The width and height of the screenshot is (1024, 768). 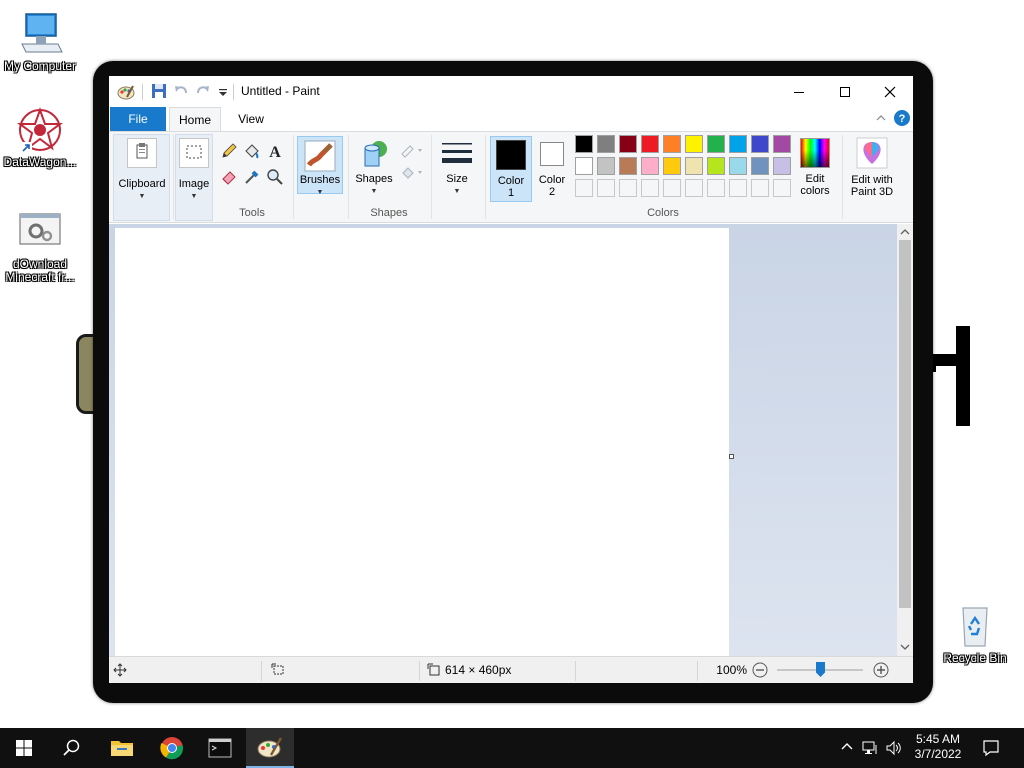 I want to click on close-button, so click(x=890, y=91).